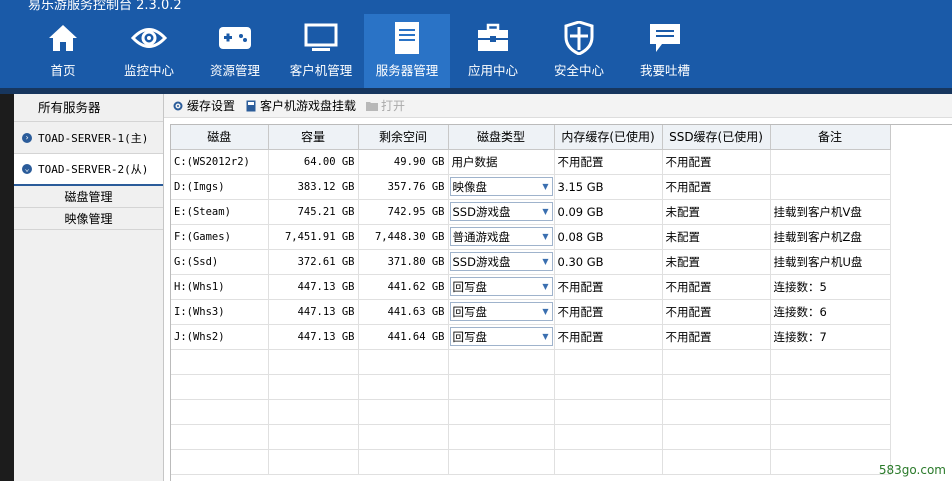  Describe the element at coordinates (470, 186) in the screenshot. I see `disk-type-value: 映像盘` at that location.